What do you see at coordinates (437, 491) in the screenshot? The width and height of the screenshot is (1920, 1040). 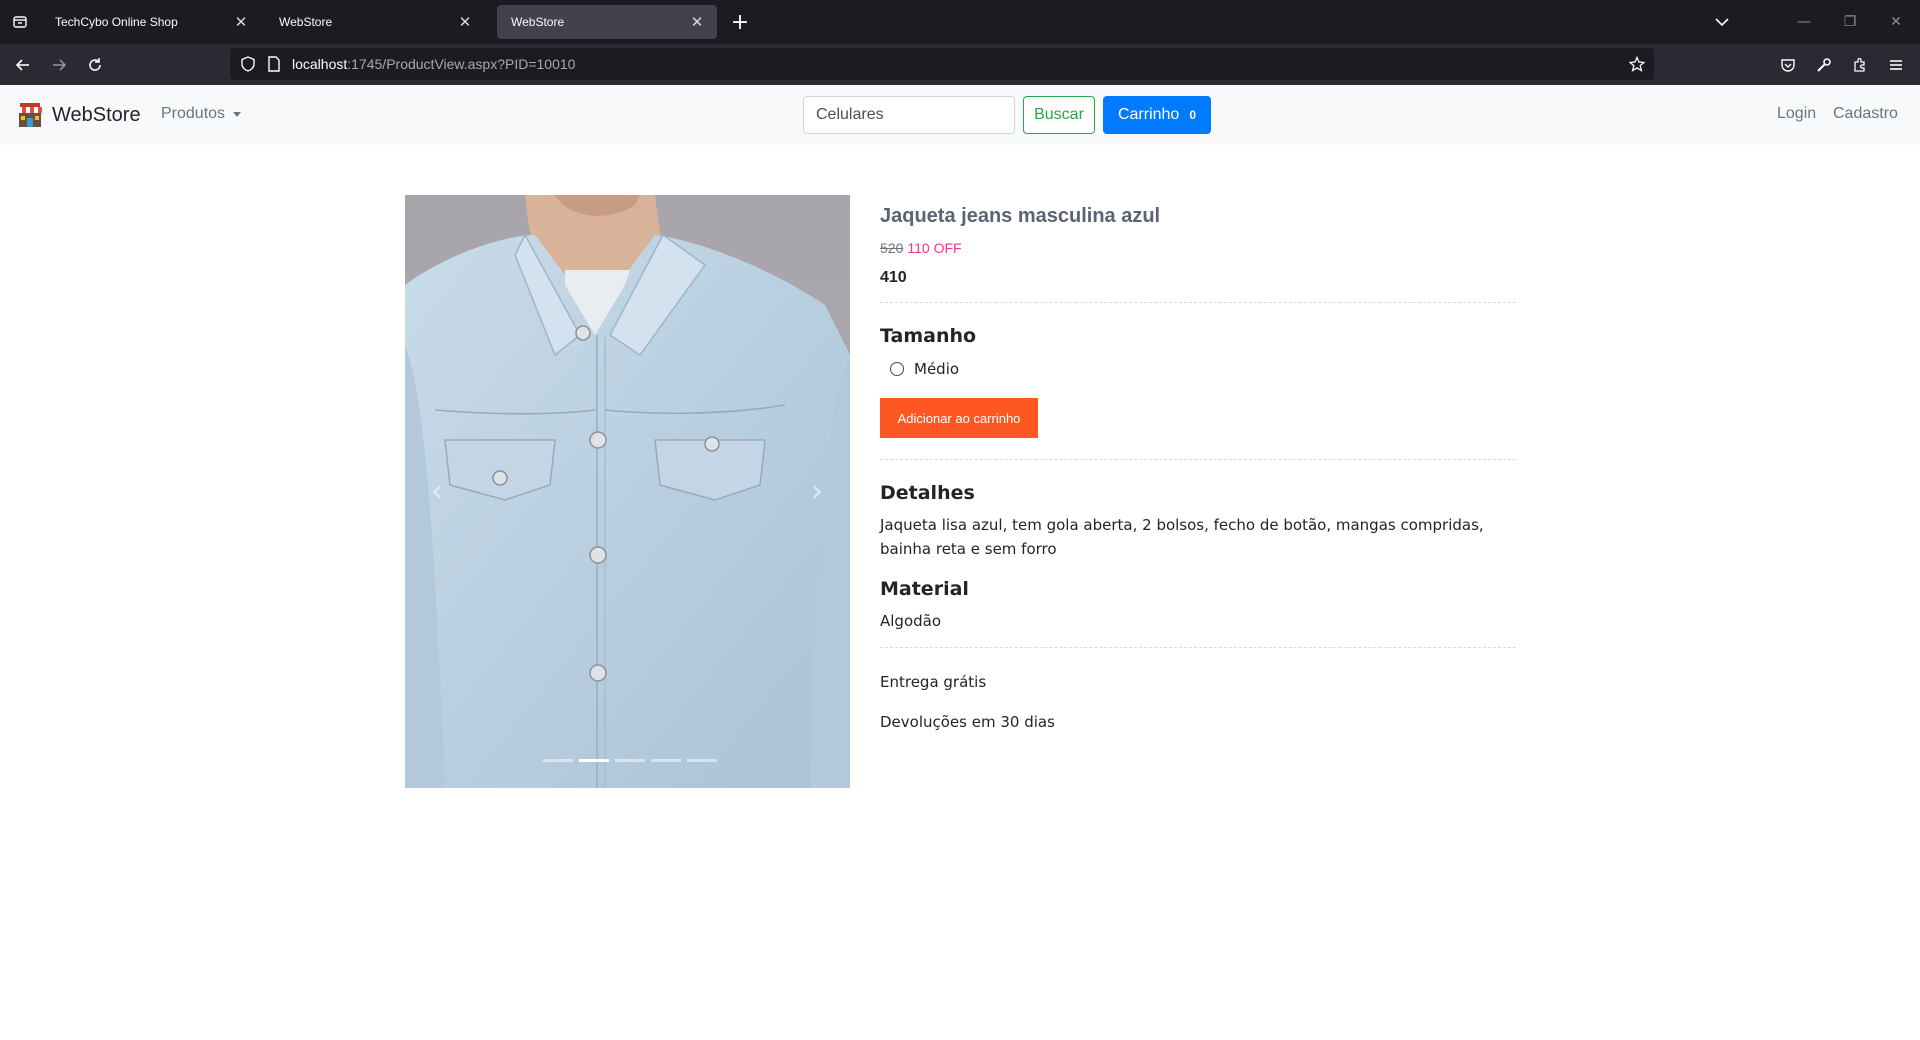 I see `carousel-prev-icon: ‹` at bounding box center [437, 491].